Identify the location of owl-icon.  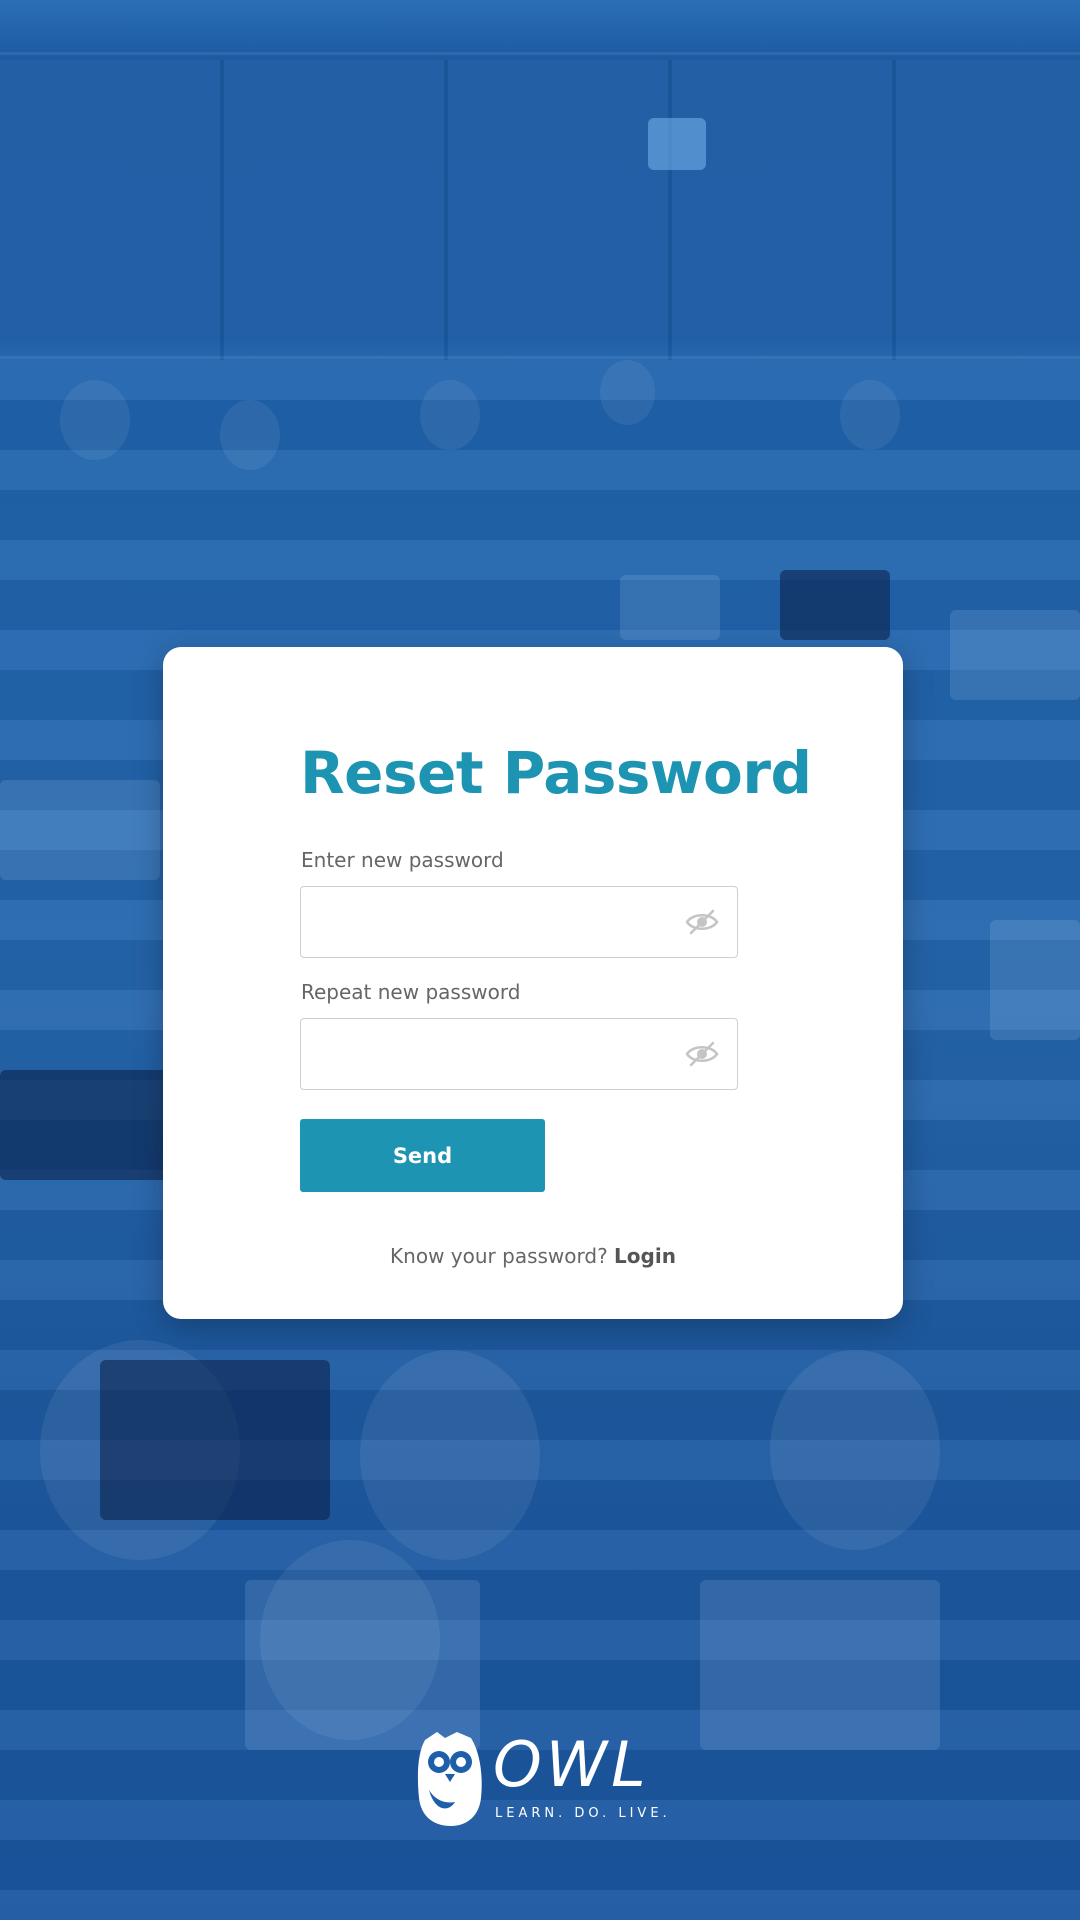
(449, 1779).